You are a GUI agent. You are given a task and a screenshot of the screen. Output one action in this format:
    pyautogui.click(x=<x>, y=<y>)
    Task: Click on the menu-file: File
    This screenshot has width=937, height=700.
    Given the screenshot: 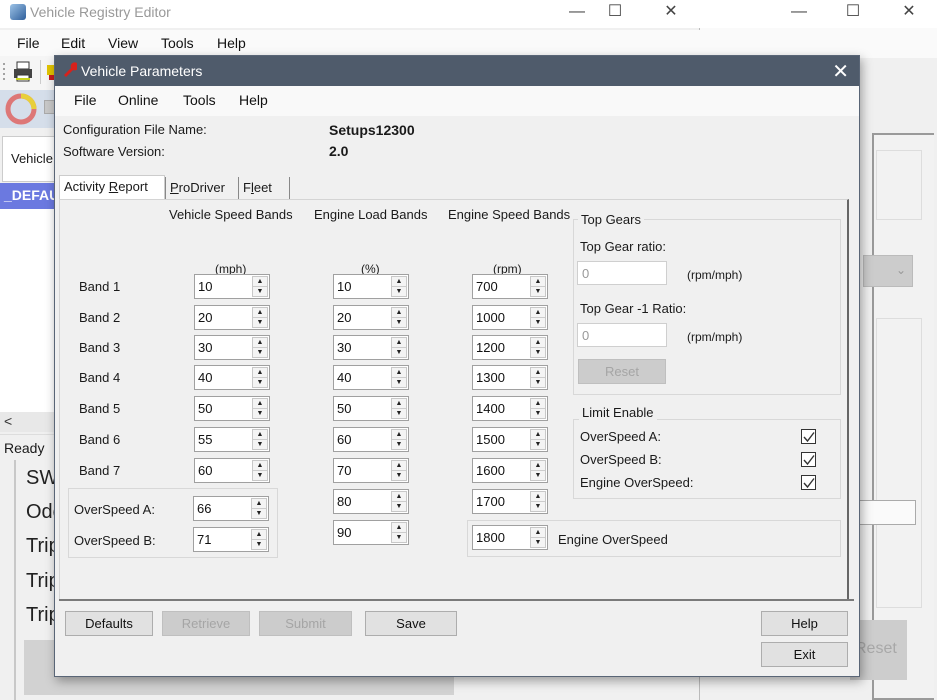 What is the action you would take?
    pyautogui.click(x=85, y=100)
    